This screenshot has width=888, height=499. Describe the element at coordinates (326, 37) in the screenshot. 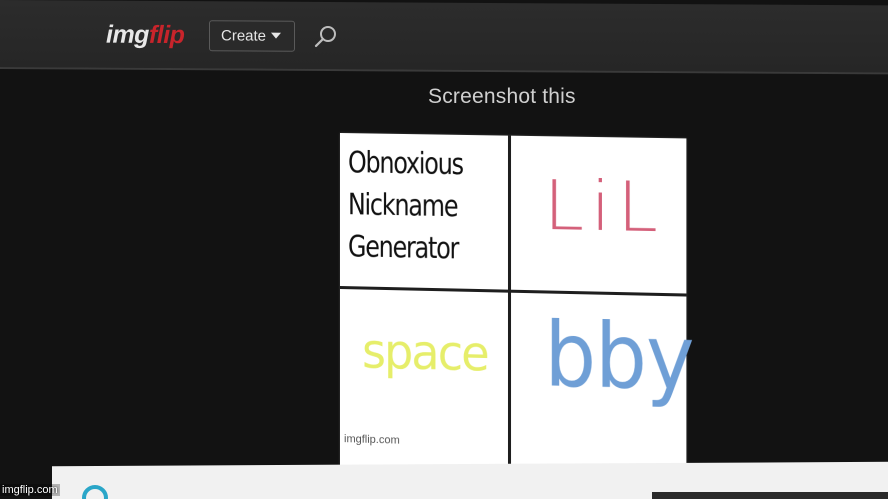

I see `search-icon` at that location.